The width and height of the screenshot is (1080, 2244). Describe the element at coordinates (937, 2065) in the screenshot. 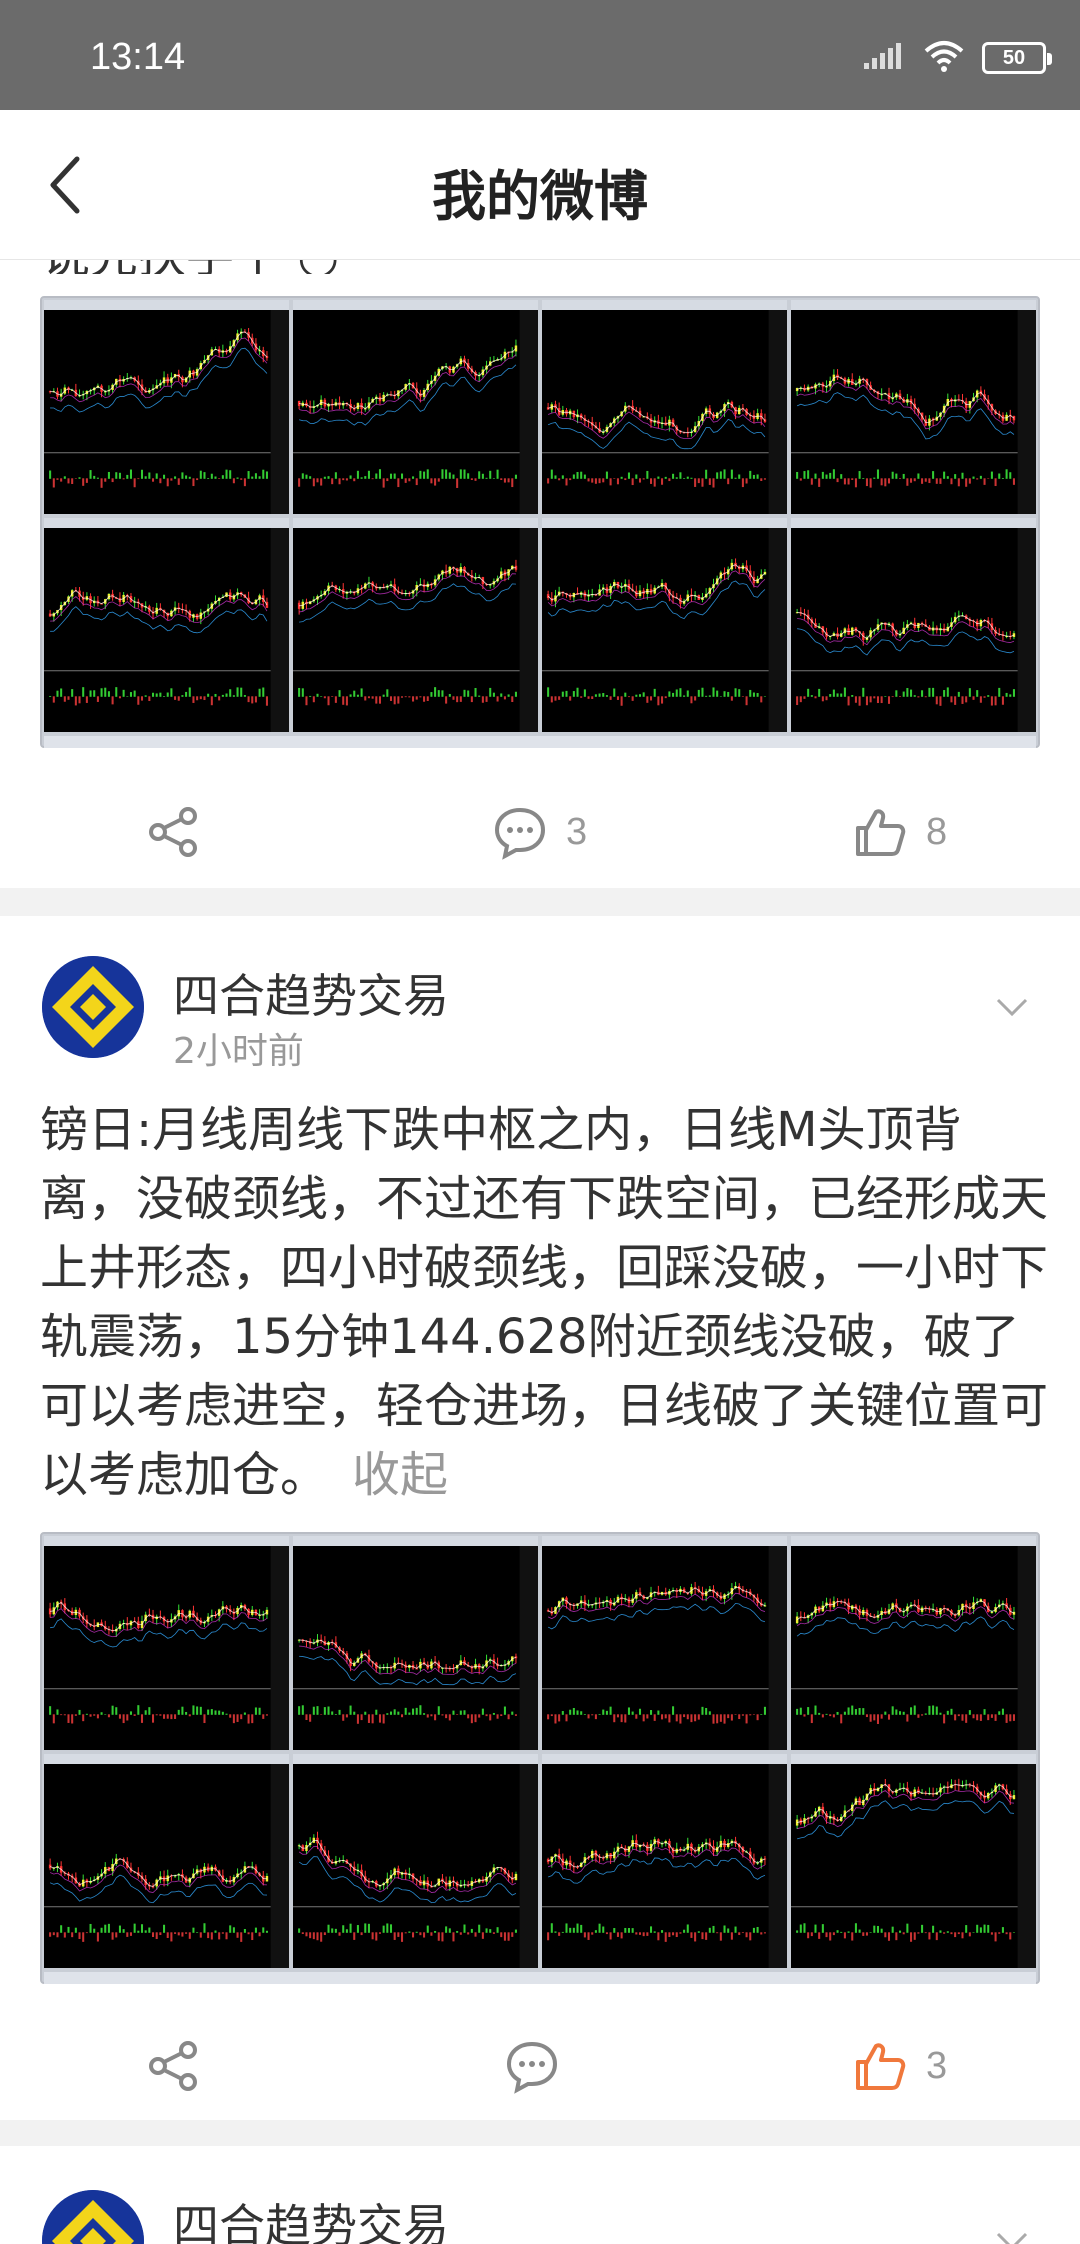

I see `like-count: 3` at that location.